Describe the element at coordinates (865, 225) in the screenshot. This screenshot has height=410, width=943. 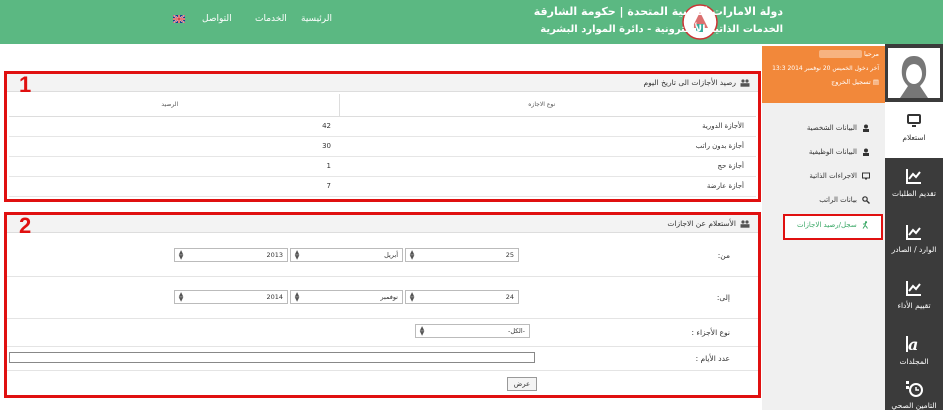
I see `run-icon` at that location.